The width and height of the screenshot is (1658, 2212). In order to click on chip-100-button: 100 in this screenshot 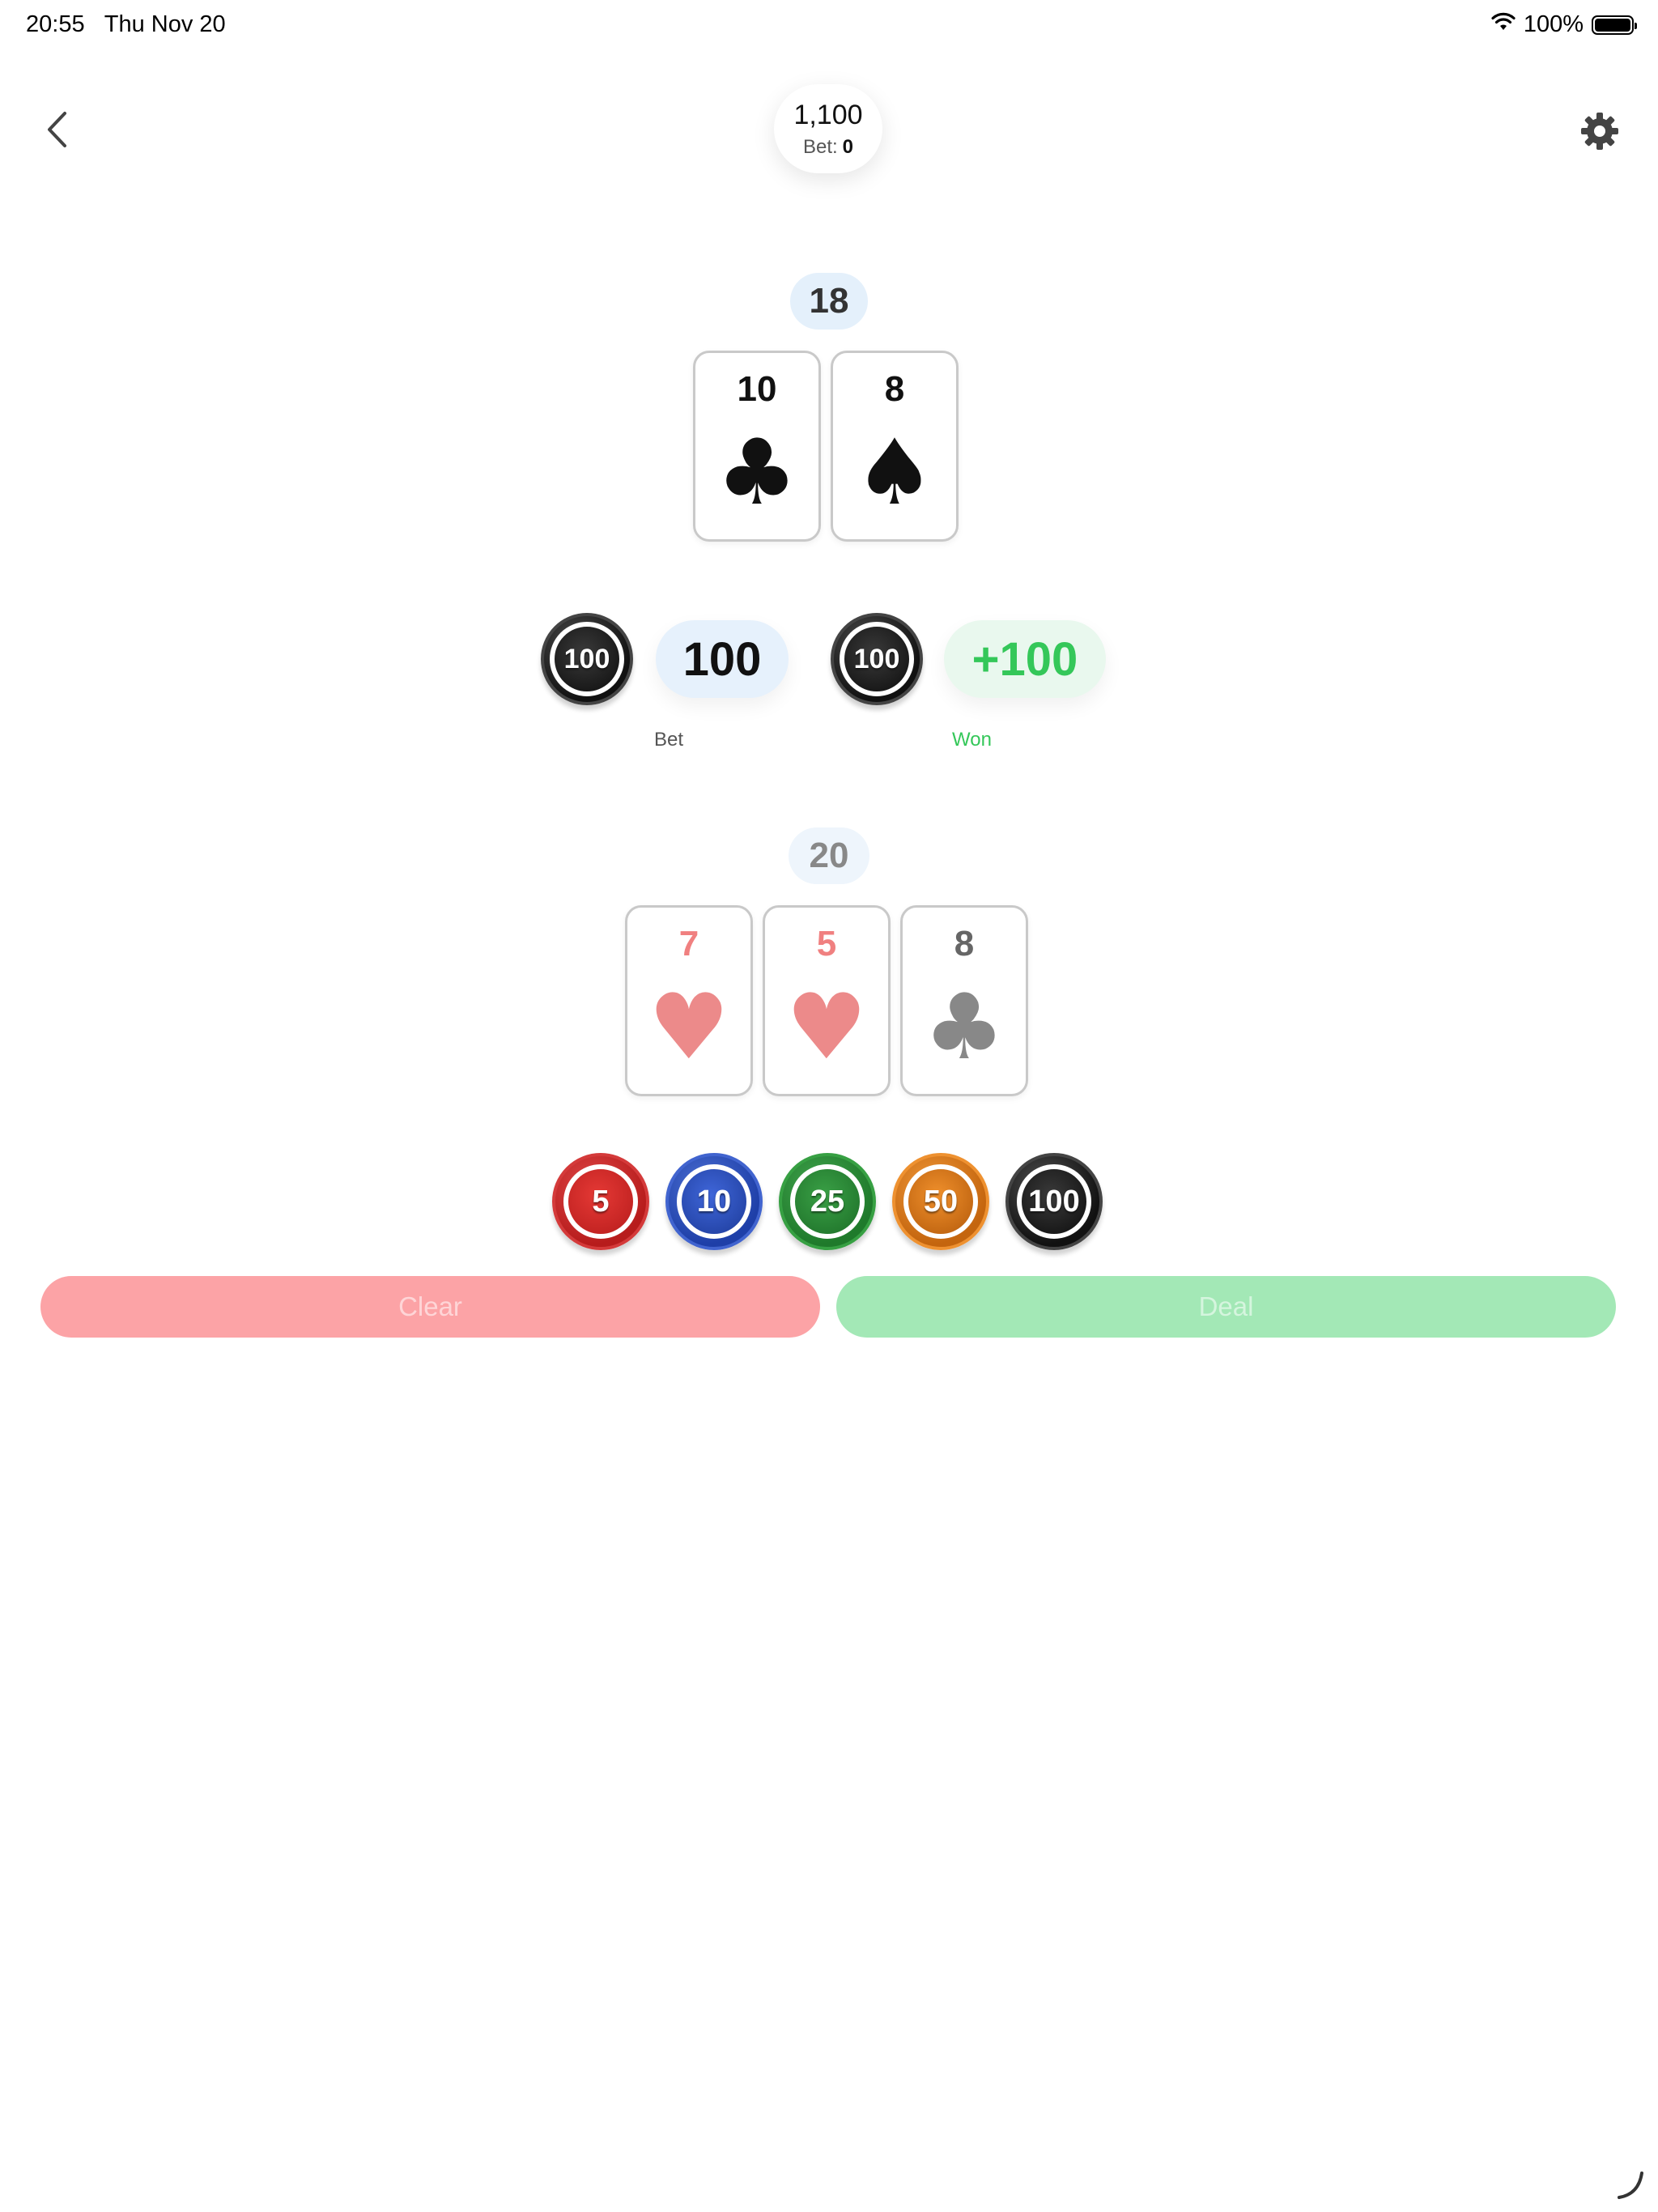, I will do `click(1054, 1202)`.